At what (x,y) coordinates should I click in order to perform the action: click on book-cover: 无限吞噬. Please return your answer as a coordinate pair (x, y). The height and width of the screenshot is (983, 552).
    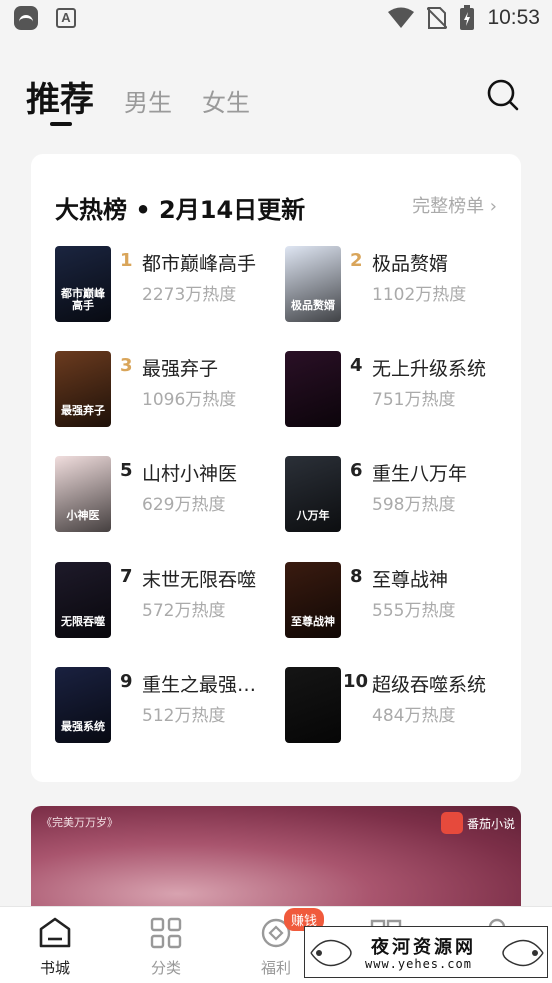
    Looking at the image, I should click on (83, 600).